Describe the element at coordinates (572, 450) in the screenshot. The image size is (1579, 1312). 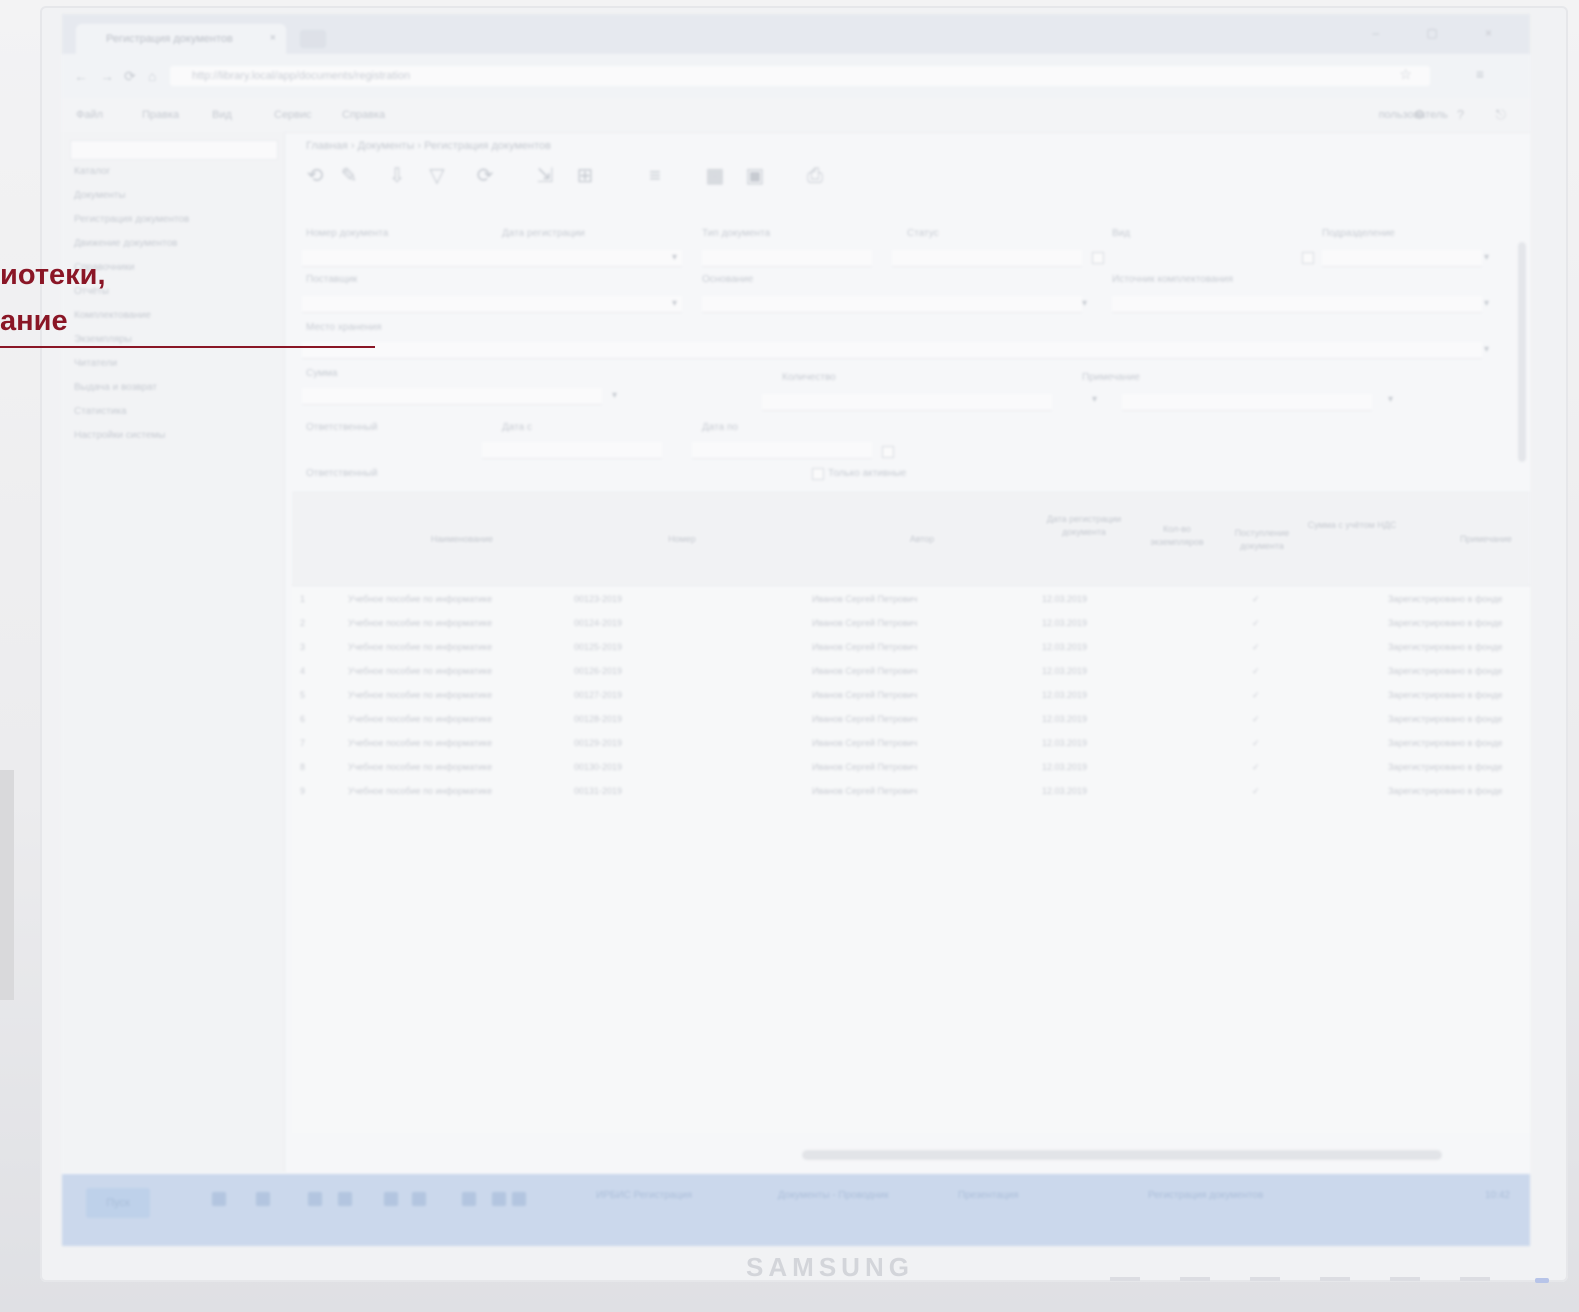
I see `date-from-field` at that location.